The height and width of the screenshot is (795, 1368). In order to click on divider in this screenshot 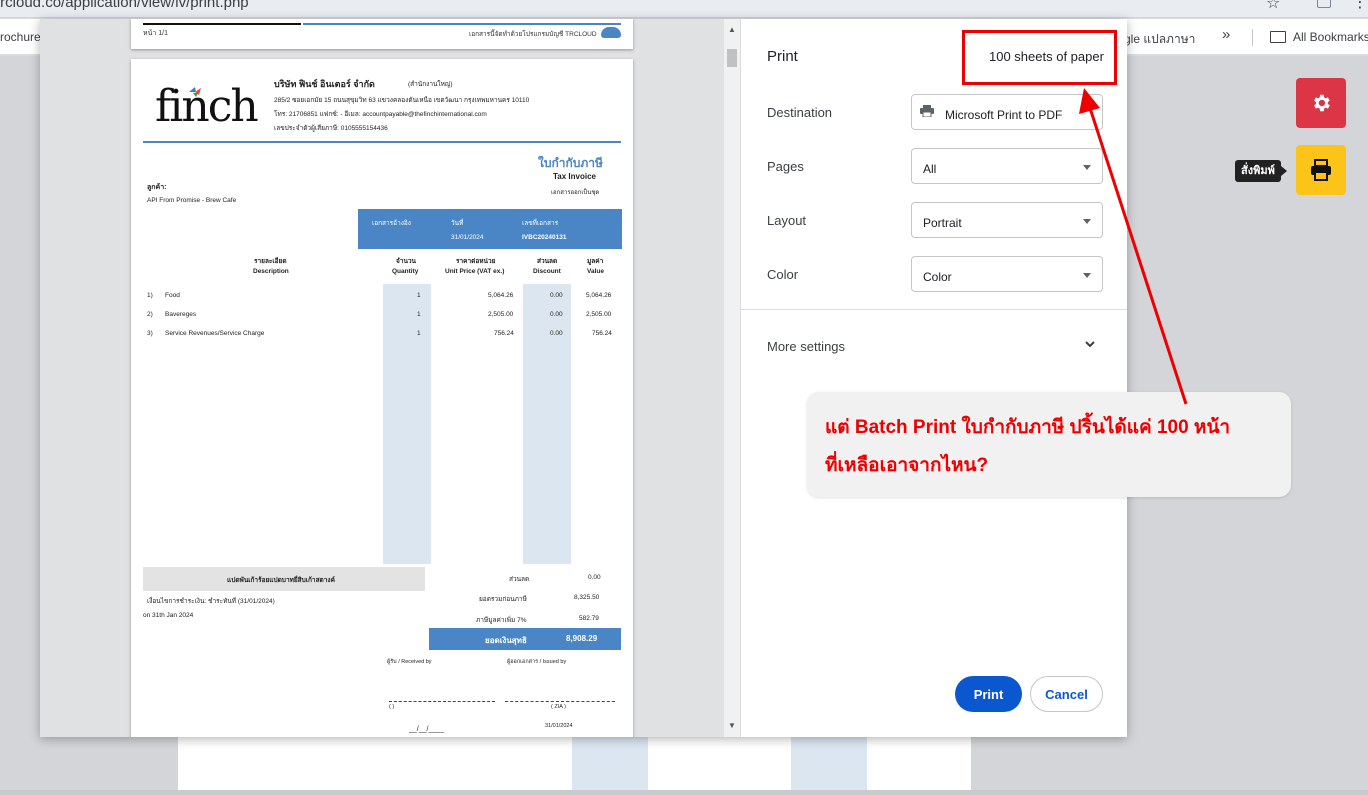, I will do `click(934, 309)`.